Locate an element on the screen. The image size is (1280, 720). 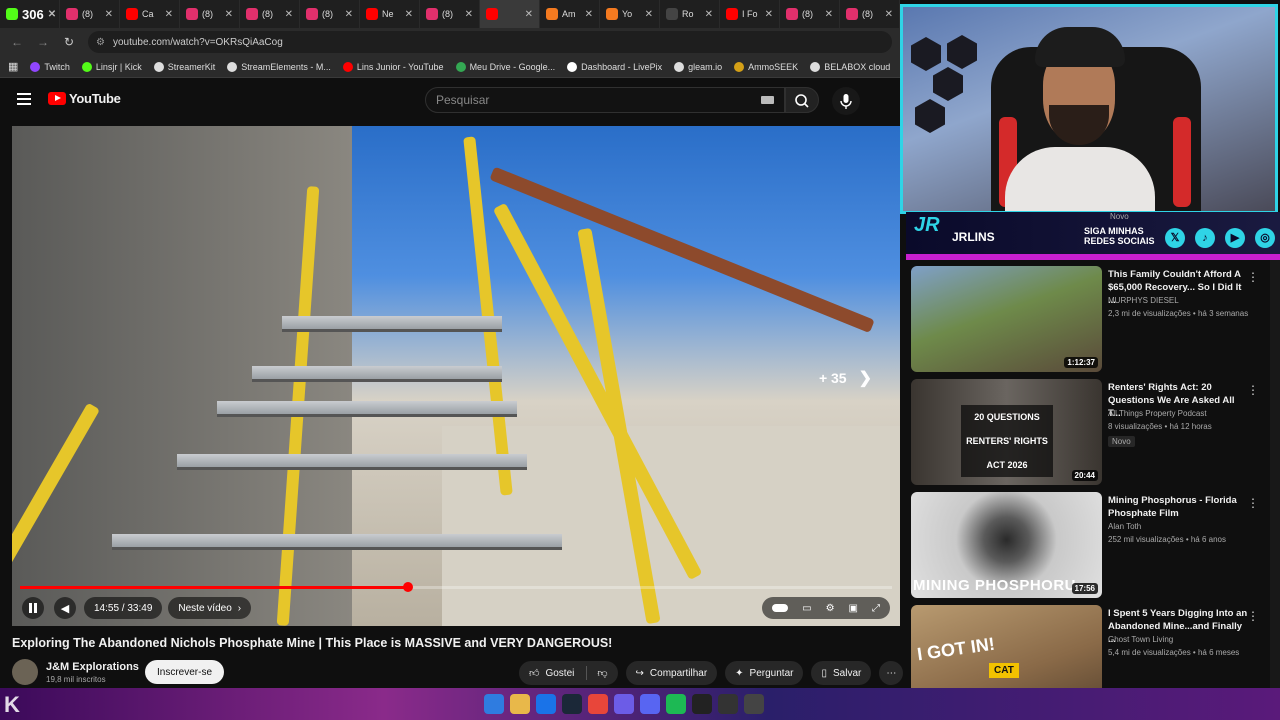
ask-button: ✦ Perguntar is located at coordinates (764, 673).